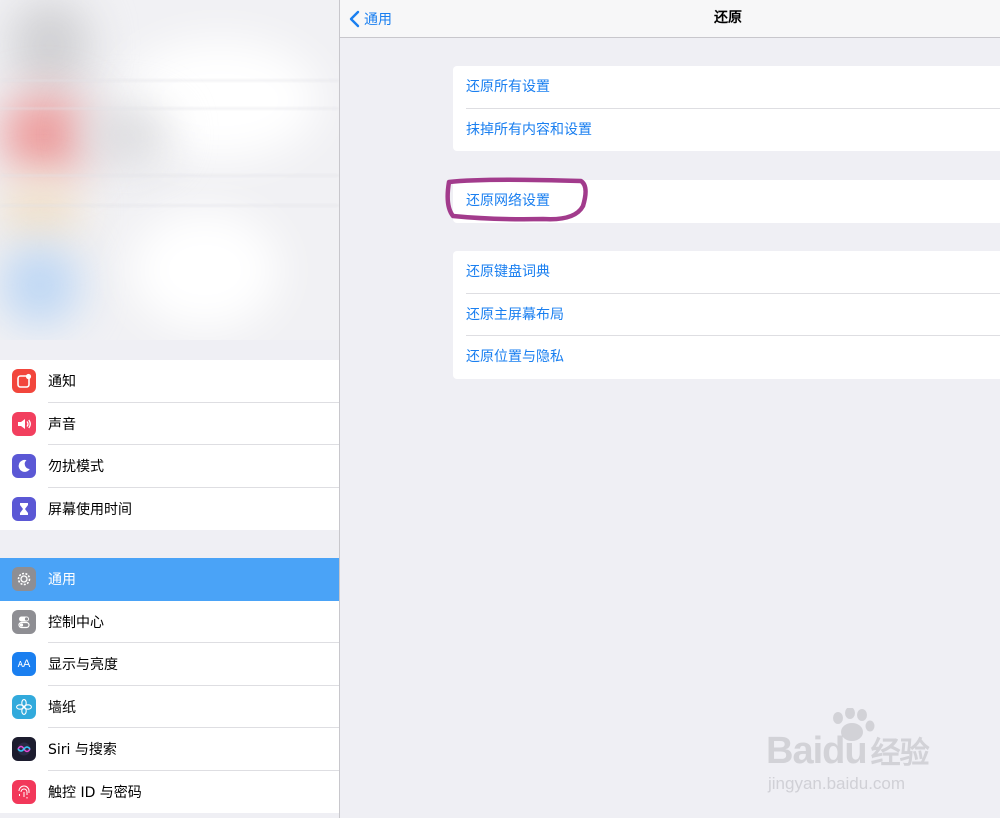  What do you see at coordinates (169, 466) in the screenshot?
I see `sidebar-item-do-not-disturb: 勿扰模式` at bounding box center [169, 466].